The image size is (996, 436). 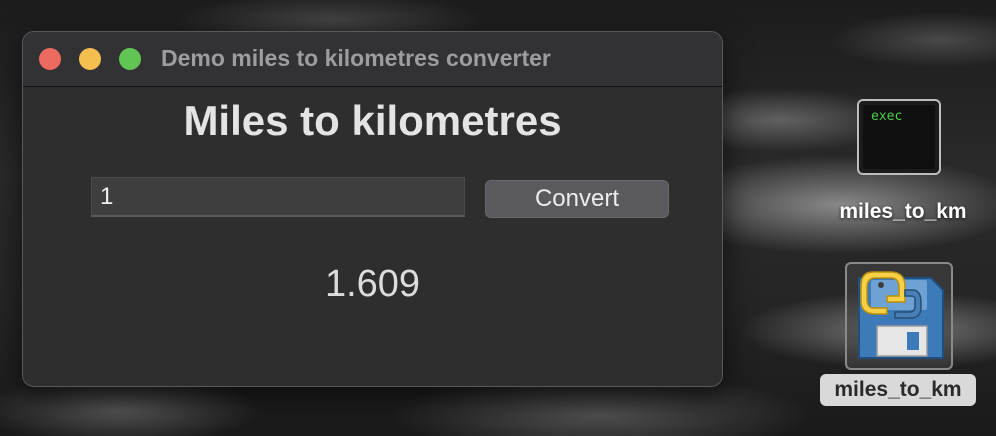 I want to click on desktop-icon-label-exec: miles_to_km, so click(x=903, y=212).